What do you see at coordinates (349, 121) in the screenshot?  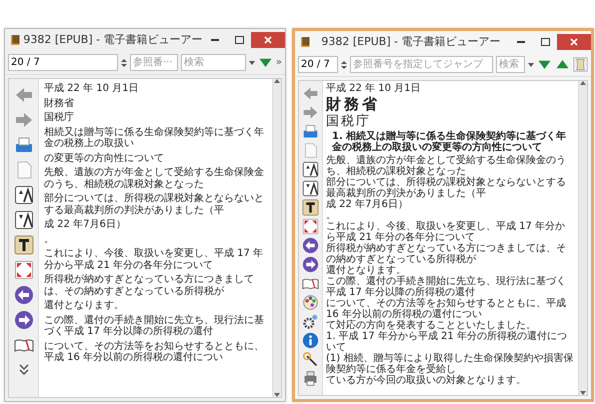 I see `document-subheading: 国税庁` at bounding box center [349, 121].